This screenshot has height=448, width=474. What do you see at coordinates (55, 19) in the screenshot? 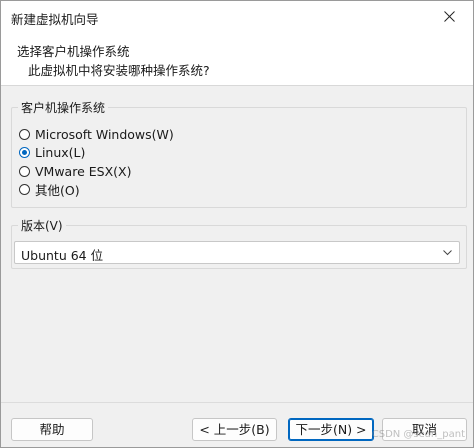
I see `window-title: 新建虚拟机向导` at bounding box center [55, 19].